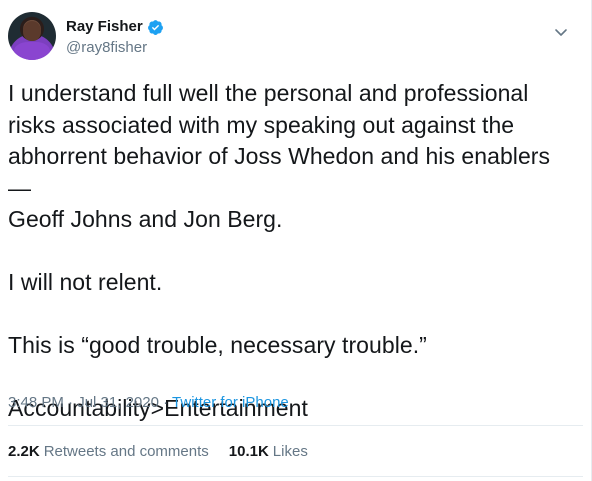 The height and width of the screenshot is (481, 592). I want to click on tweet-time: 3:48 PM, so click(36, 402).